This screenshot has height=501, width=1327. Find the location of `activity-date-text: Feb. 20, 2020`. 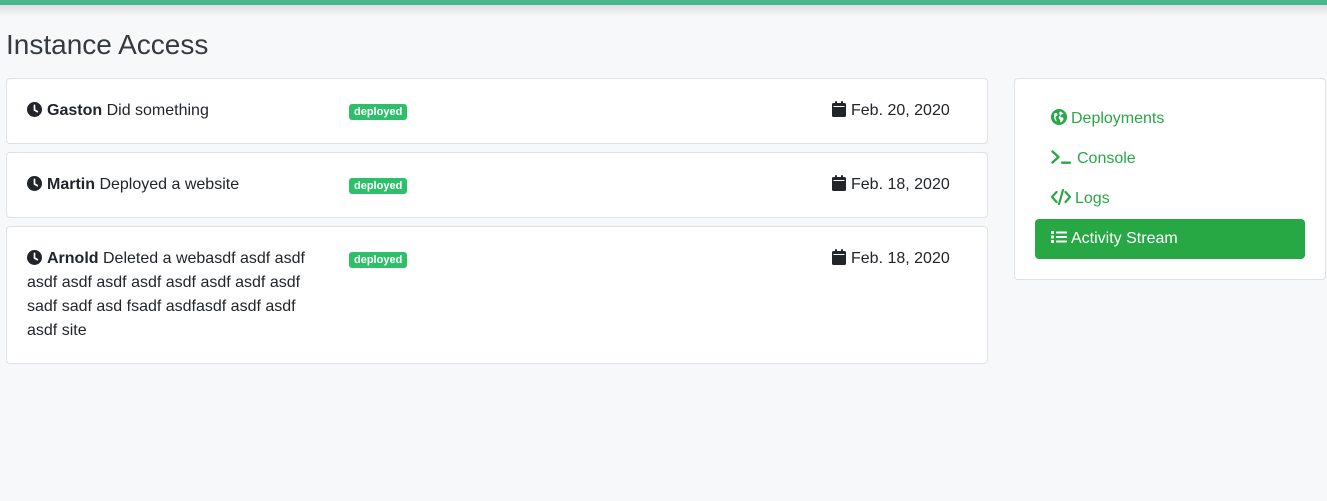

activity-date-text: Feb. 20, 2020 is located at coordinates (900, 110).